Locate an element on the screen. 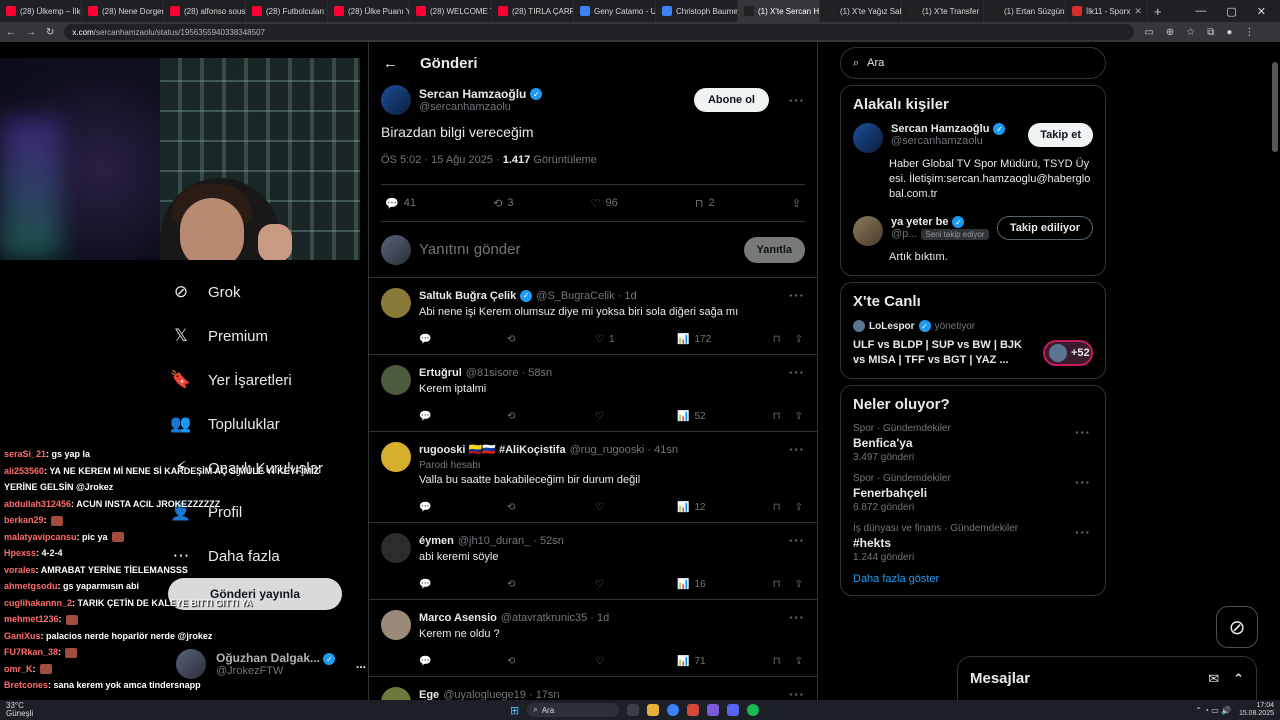  reply-handle: @uyalogluege19 · 17sn is located at coordinates (501, 695).